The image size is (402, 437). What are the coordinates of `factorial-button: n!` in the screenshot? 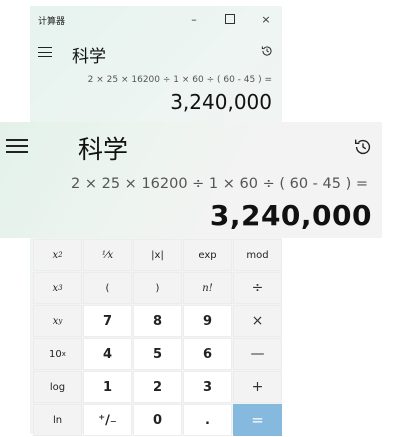 It's located at (207, 288).